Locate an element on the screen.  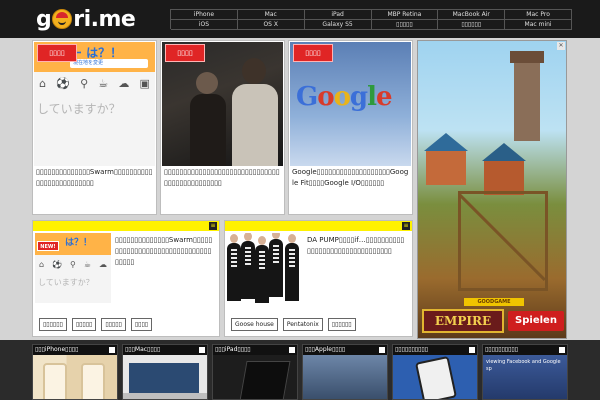
logo-text-pre: g is located at coordinates (44, 19).